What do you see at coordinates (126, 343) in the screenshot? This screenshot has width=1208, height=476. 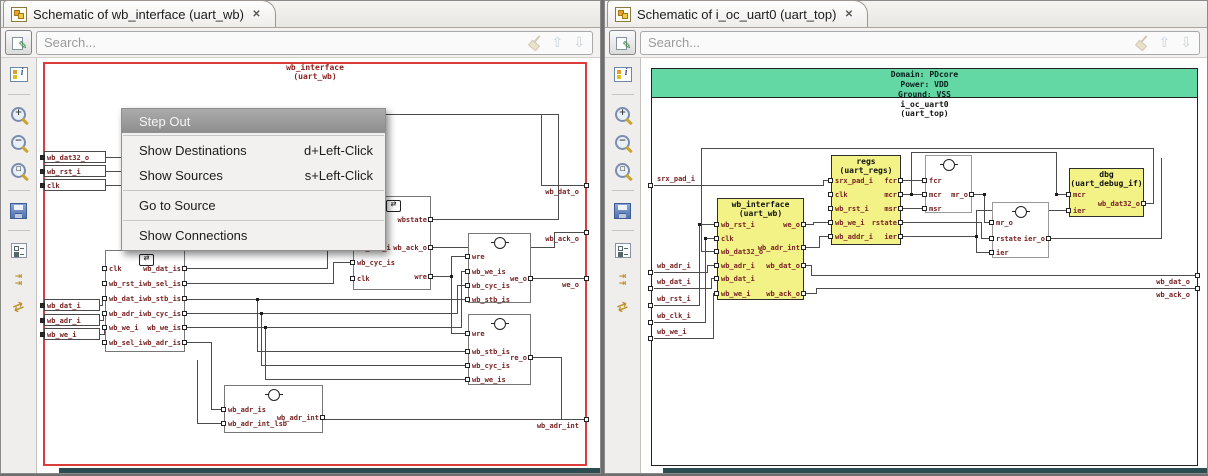 I see `input-port-label: wb_sel_i` at bounding box center [126, 343].